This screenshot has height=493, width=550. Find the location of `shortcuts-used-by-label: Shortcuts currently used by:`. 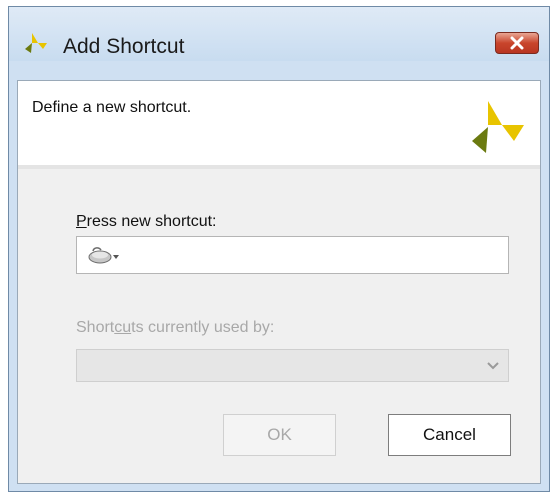

shortcuts-used-by-label: Shortcuts currently used by: is located at coordinates (175, 327).